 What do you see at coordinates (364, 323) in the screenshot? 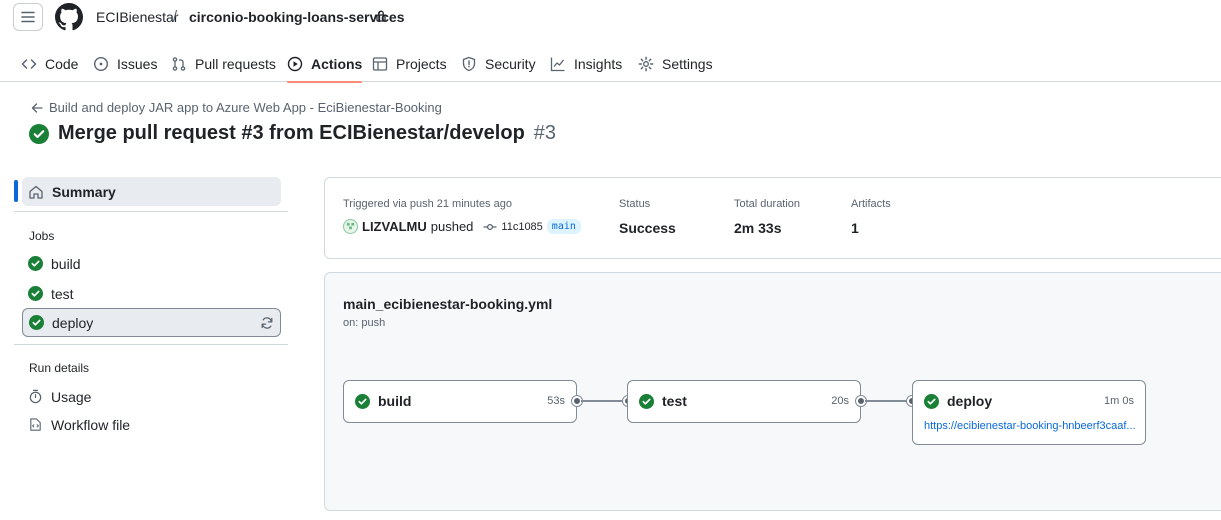
I see `workflow-trigger: on: push` at bounding box center [364, 323].